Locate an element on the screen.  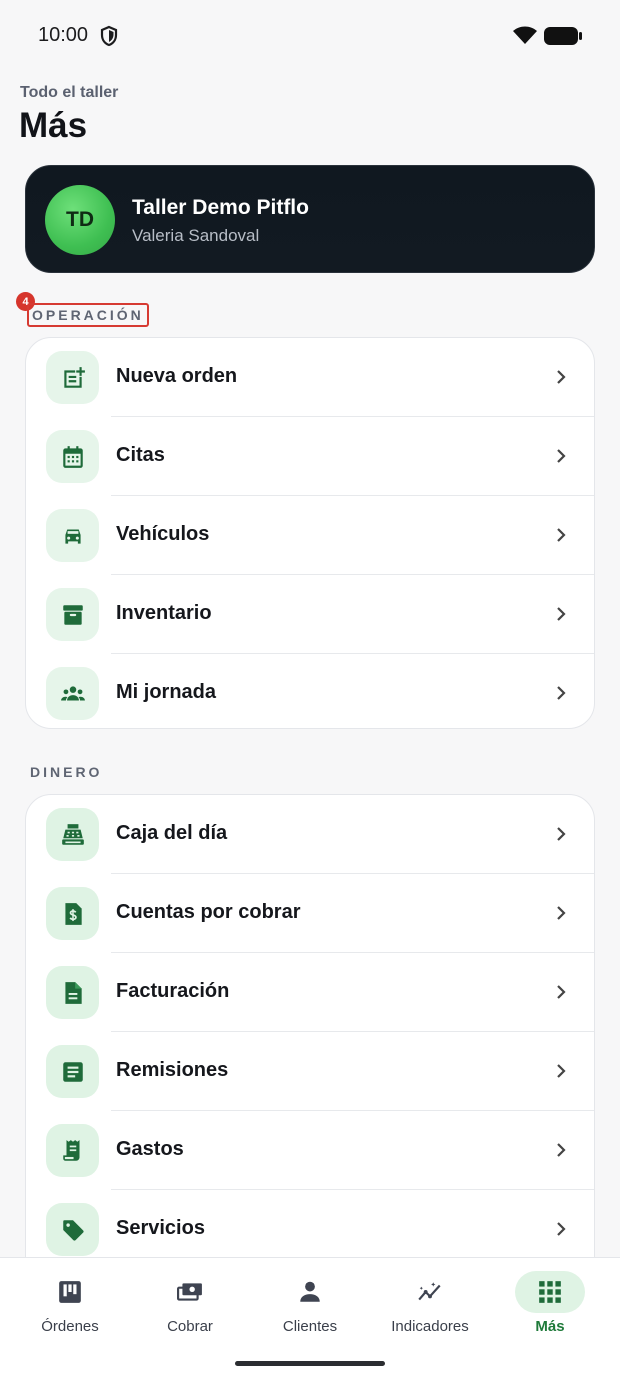
menu-item-label: Mi jornada is located at coordinates (166, 692).